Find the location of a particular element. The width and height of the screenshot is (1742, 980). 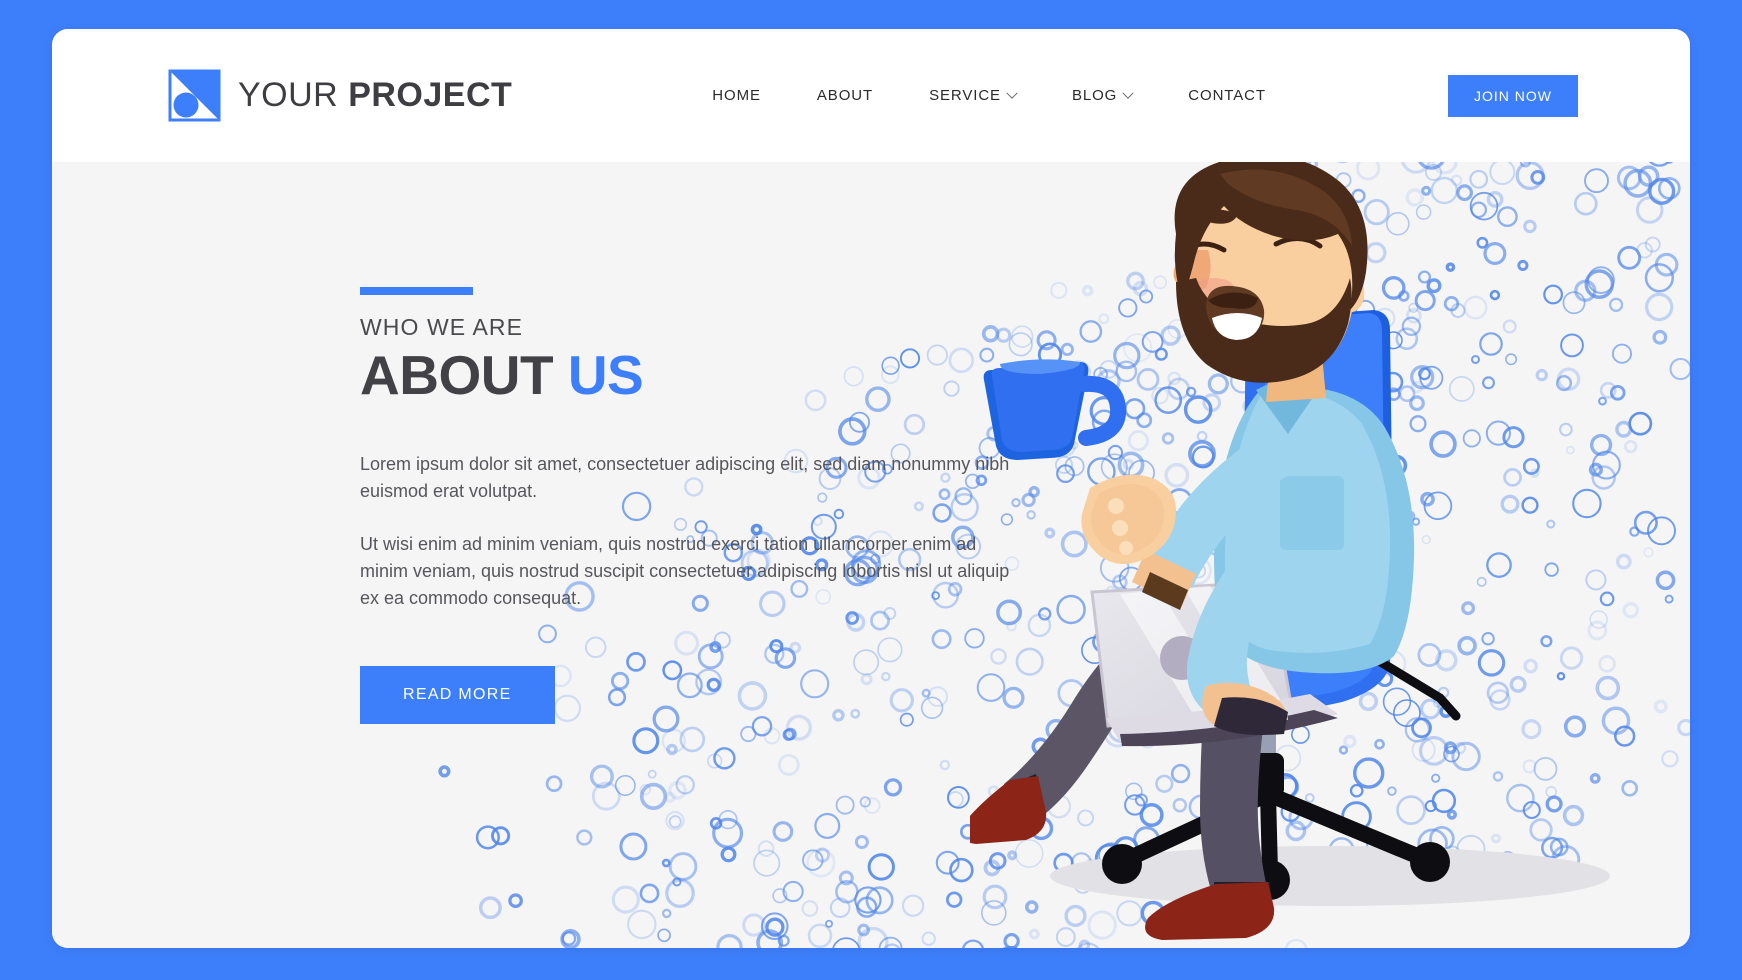

nav-item-home: HOME is located at coordinates (736, 95).